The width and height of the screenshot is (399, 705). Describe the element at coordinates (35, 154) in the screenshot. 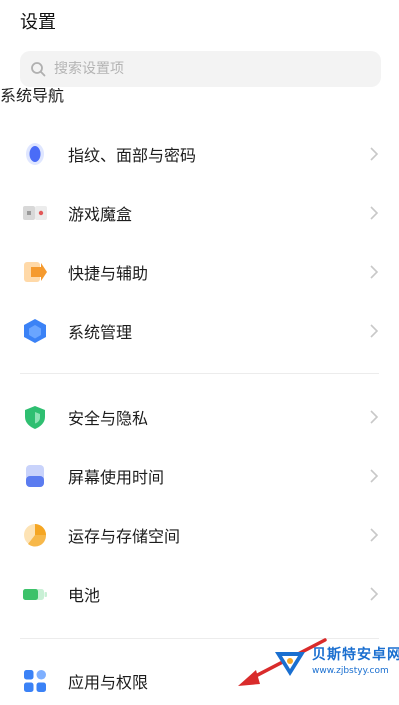

I see `fingerprint-icon` at that location.